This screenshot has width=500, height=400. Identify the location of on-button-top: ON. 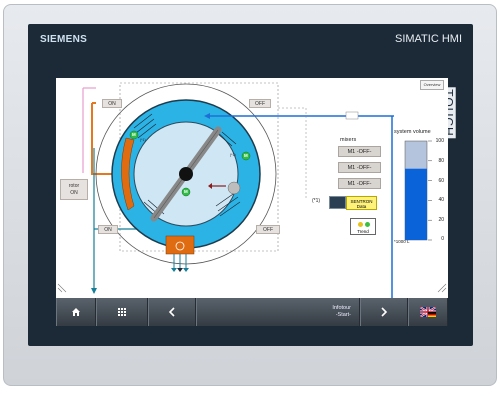
(112, 103).